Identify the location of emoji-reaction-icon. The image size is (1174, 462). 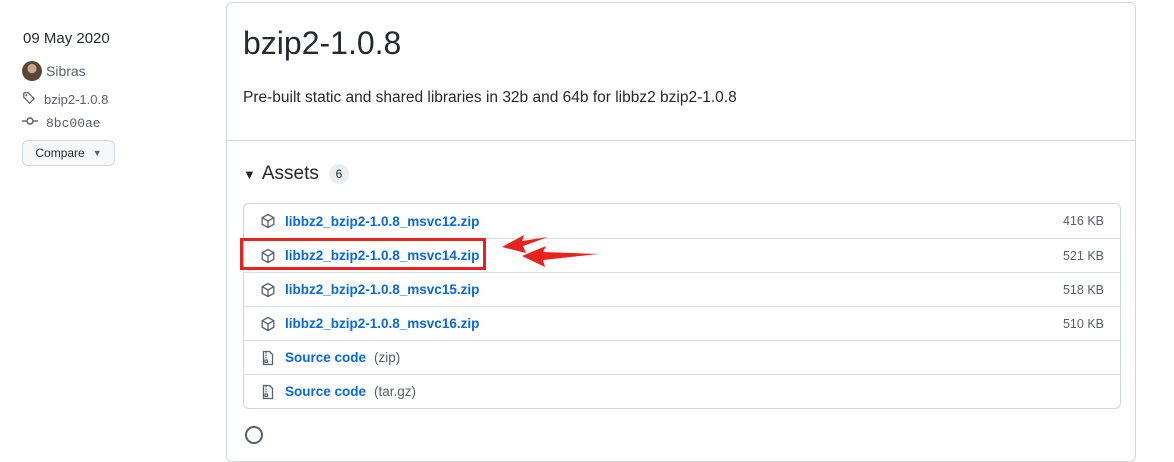
(254, 435).